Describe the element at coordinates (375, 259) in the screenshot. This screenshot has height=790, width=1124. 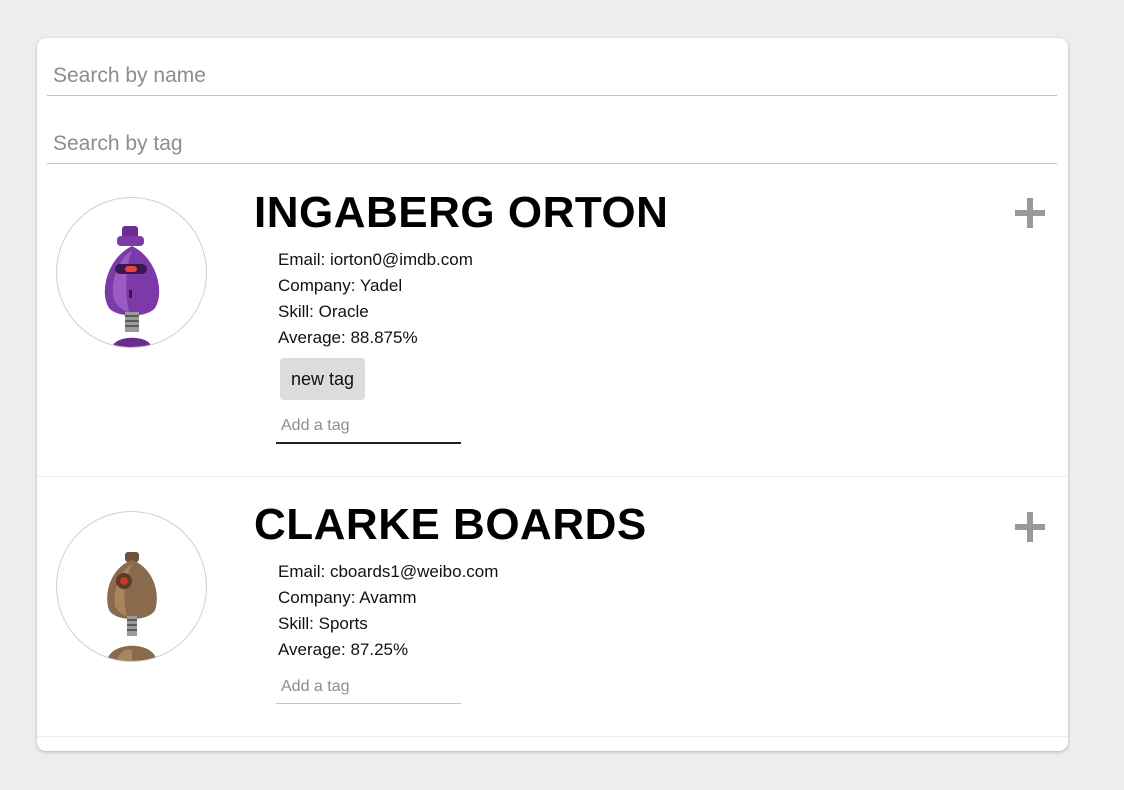
I see `student-email: Email: iorton0@imdb.com` at that location.